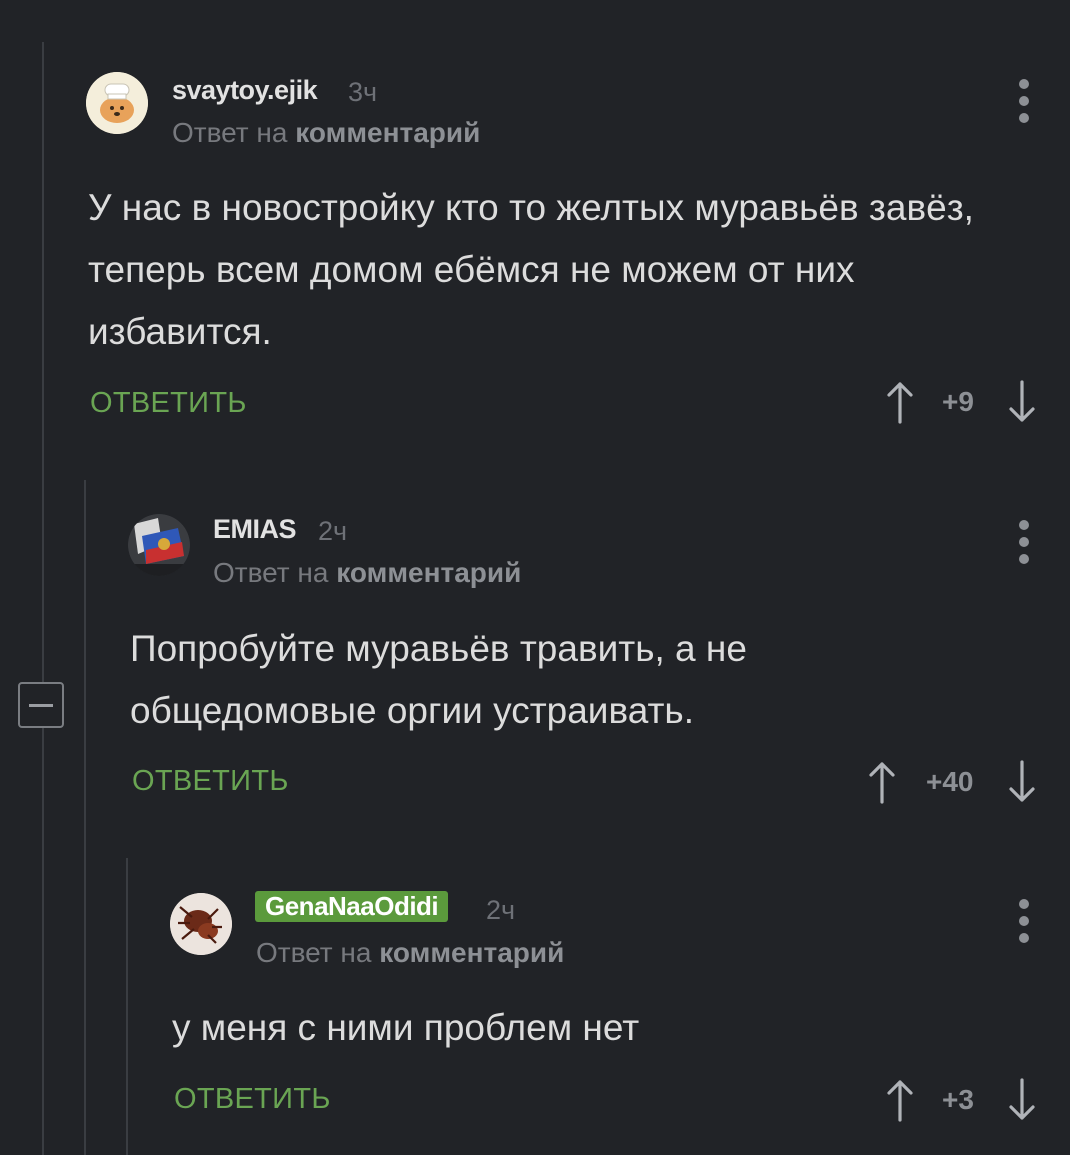 This screenshot has width=1070, height=1155. What do you see at coordinates (406, 1027) in the screenshot?
I see `comment-text: у меня с ними проблем нет` at bounding box center [406, 1027].